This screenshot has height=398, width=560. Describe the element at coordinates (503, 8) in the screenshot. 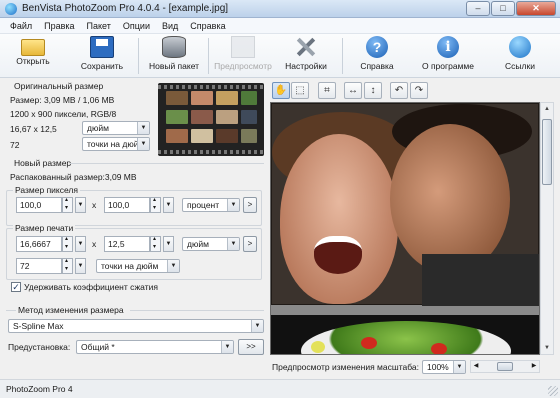

I see `maximize-button: □` at that location.